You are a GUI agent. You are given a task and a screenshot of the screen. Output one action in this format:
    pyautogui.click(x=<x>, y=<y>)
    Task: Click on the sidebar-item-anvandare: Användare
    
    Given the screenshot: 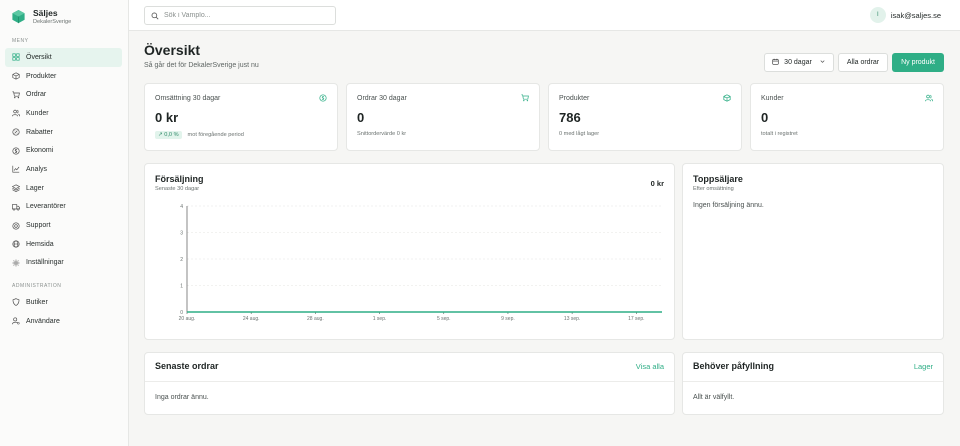 What is the action you would take?
    pyautogui.click(x=63, y=321)
    